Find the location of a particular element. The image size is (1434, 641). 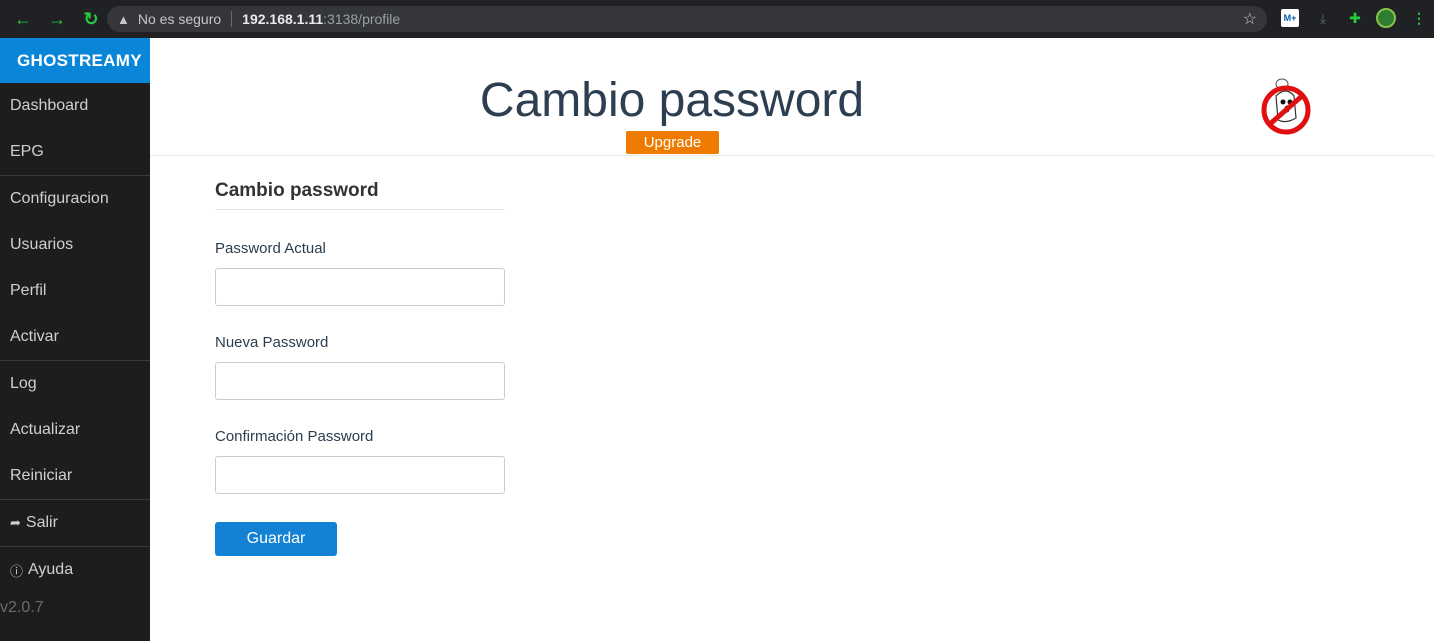

ghostbusters-logo-icon is located at coordinates (1286, 106).